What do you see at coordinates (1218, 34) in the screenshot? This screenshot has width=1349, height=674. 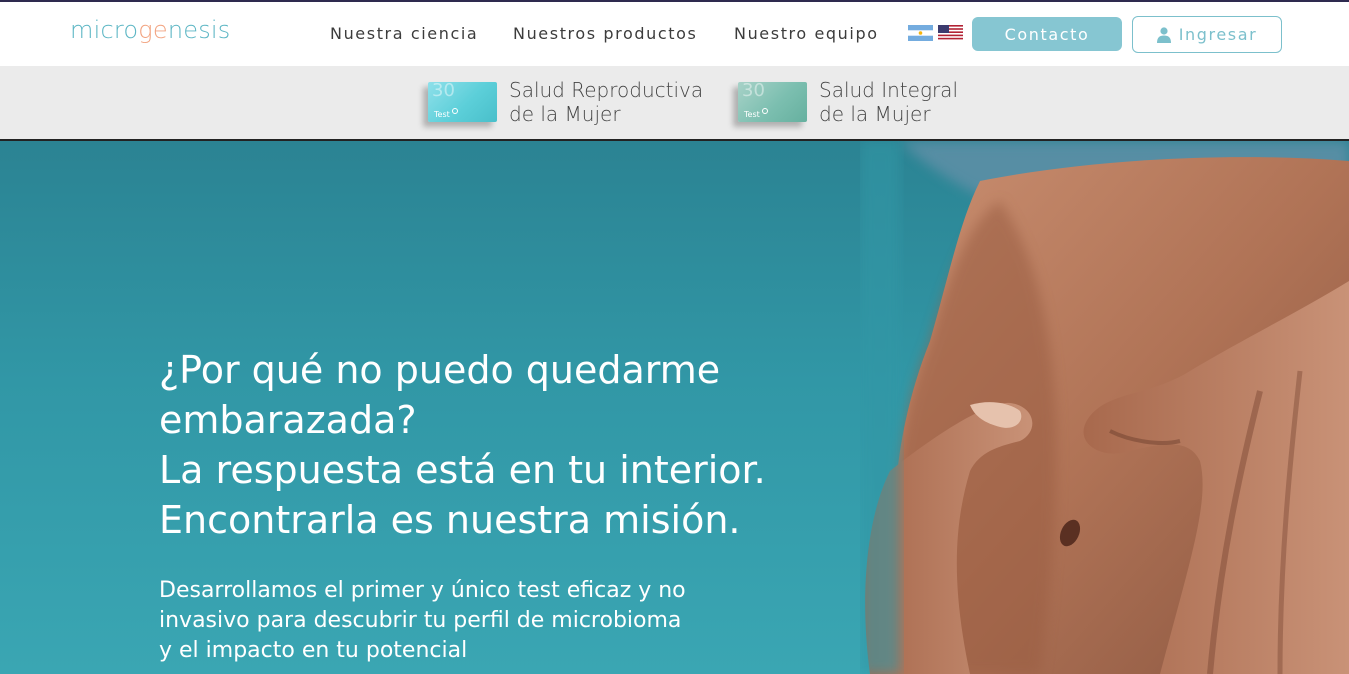 I see `login-label: Ingresar` at bounding box center [1218, 34].